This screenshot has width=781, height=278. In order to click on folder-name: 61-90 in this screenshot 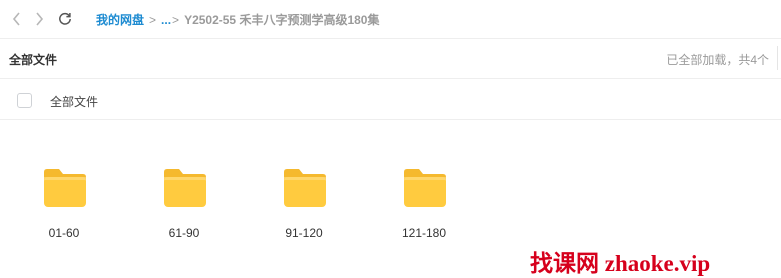, I will do `click(184, 233)`.